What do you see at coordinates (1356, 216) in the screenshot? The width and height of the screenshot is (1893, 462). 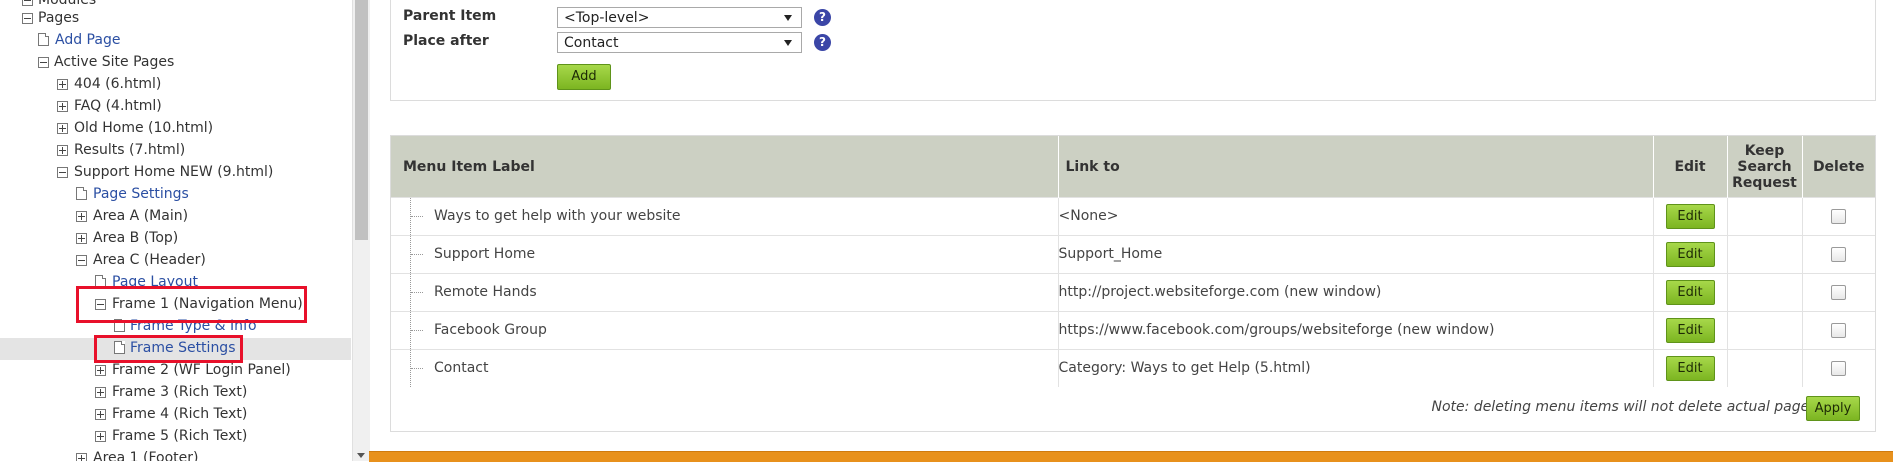 I see `link-cell: <None>` at bounding box center [1356, 216].